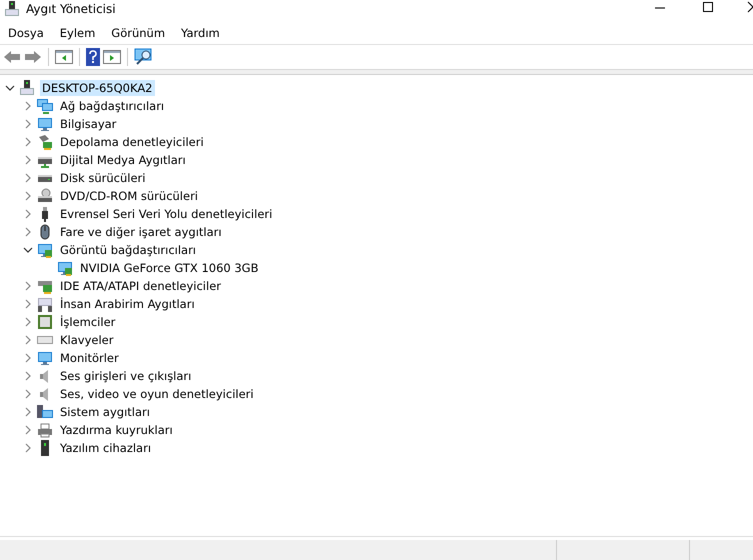  I want to click on tree-item: Bilgisayar, so click(88, 124).